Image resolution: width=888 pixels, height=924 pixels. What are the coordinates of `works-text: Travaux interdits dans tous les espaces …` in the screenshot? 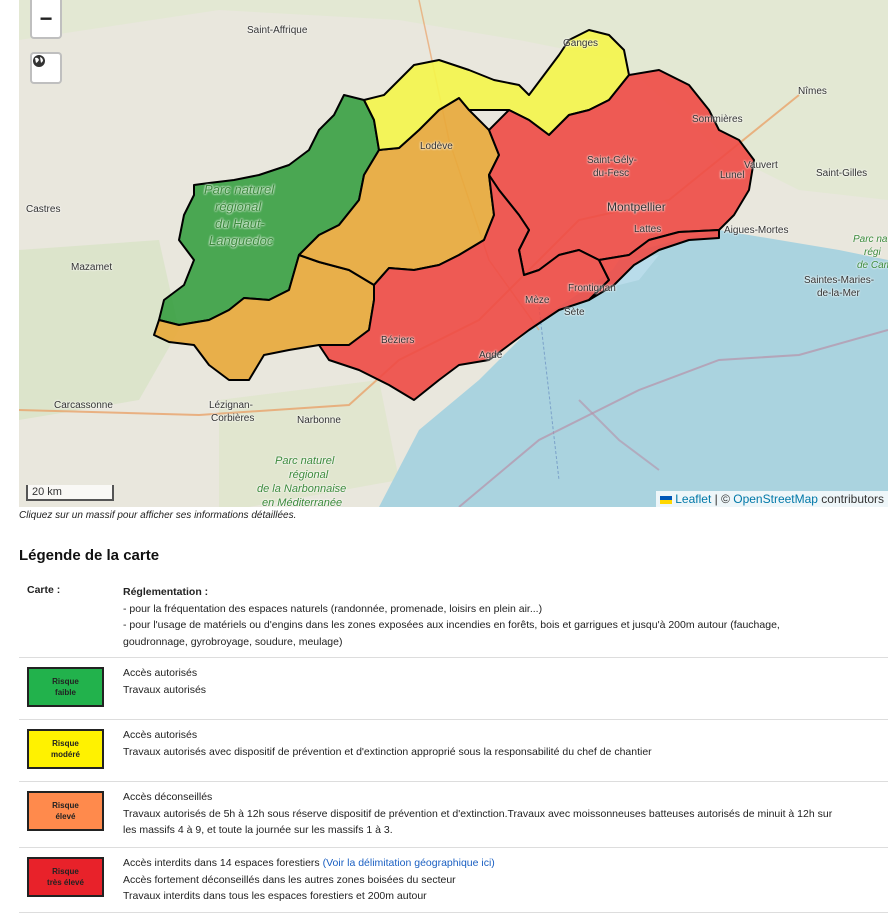 It's located at (275, 896).